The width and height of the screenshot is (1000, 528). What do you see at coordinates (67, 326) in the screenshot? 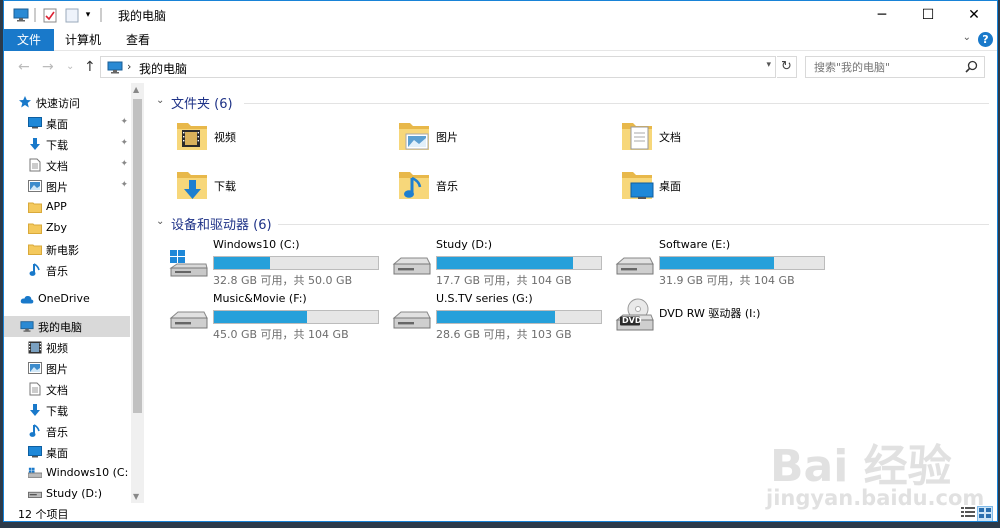
I see `nav-item: 我的电脑` at bounding box center [67, 326].